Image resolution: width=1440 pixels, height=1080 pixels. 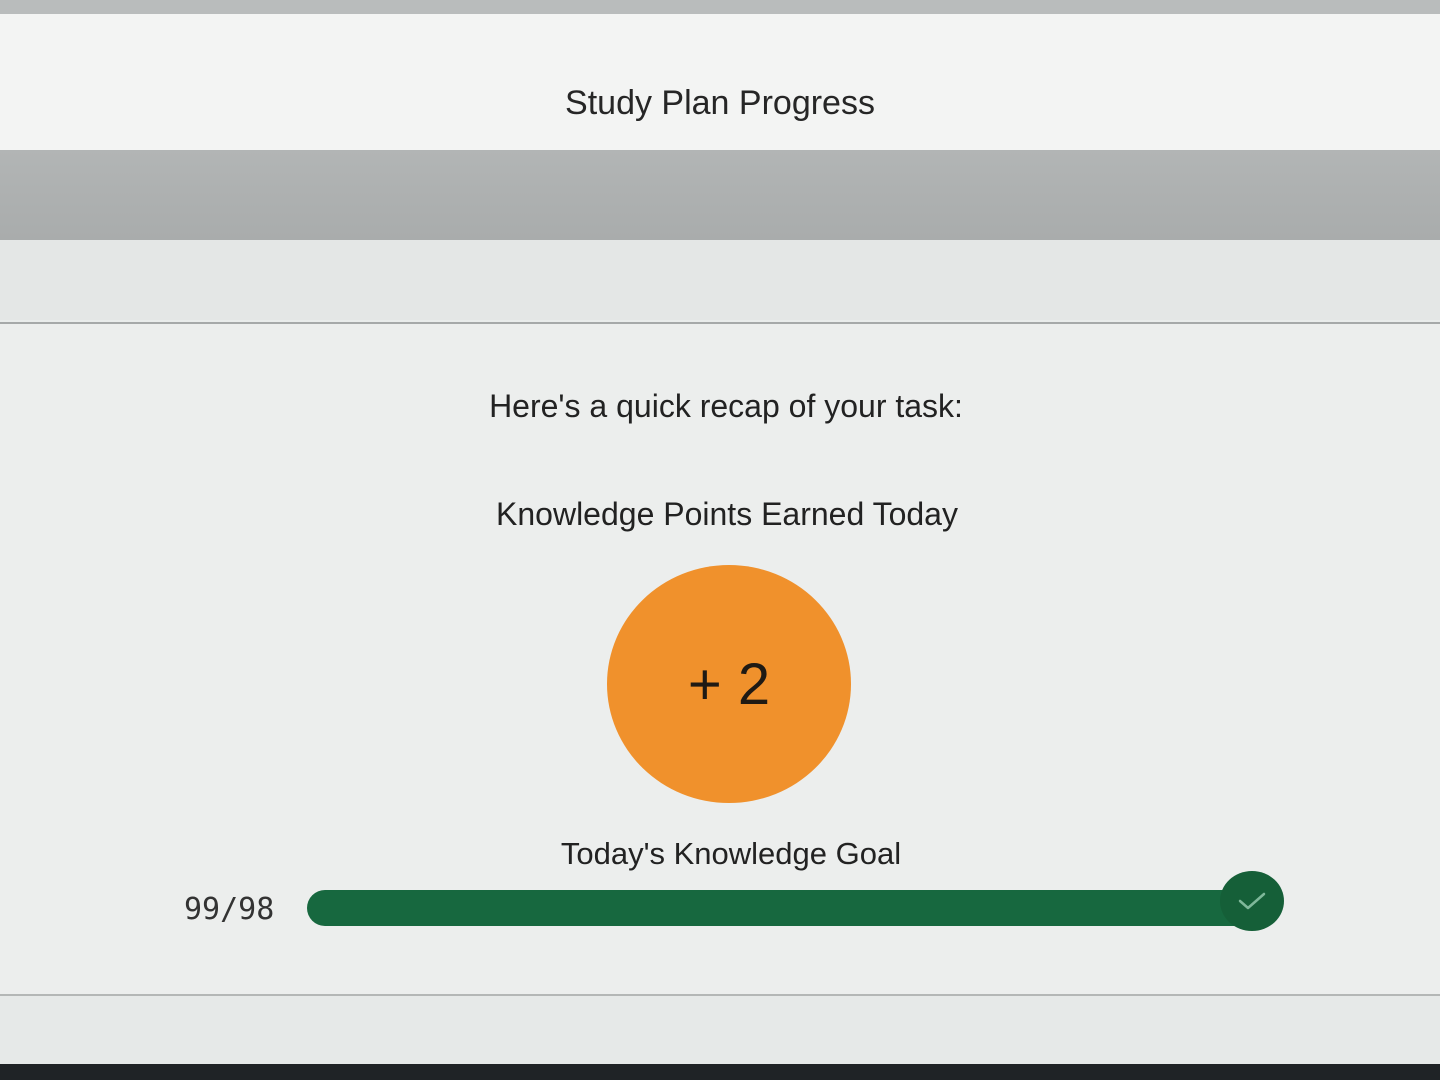 I want to click on page-title: Study Plan Progress, so click(x=720, y=103).